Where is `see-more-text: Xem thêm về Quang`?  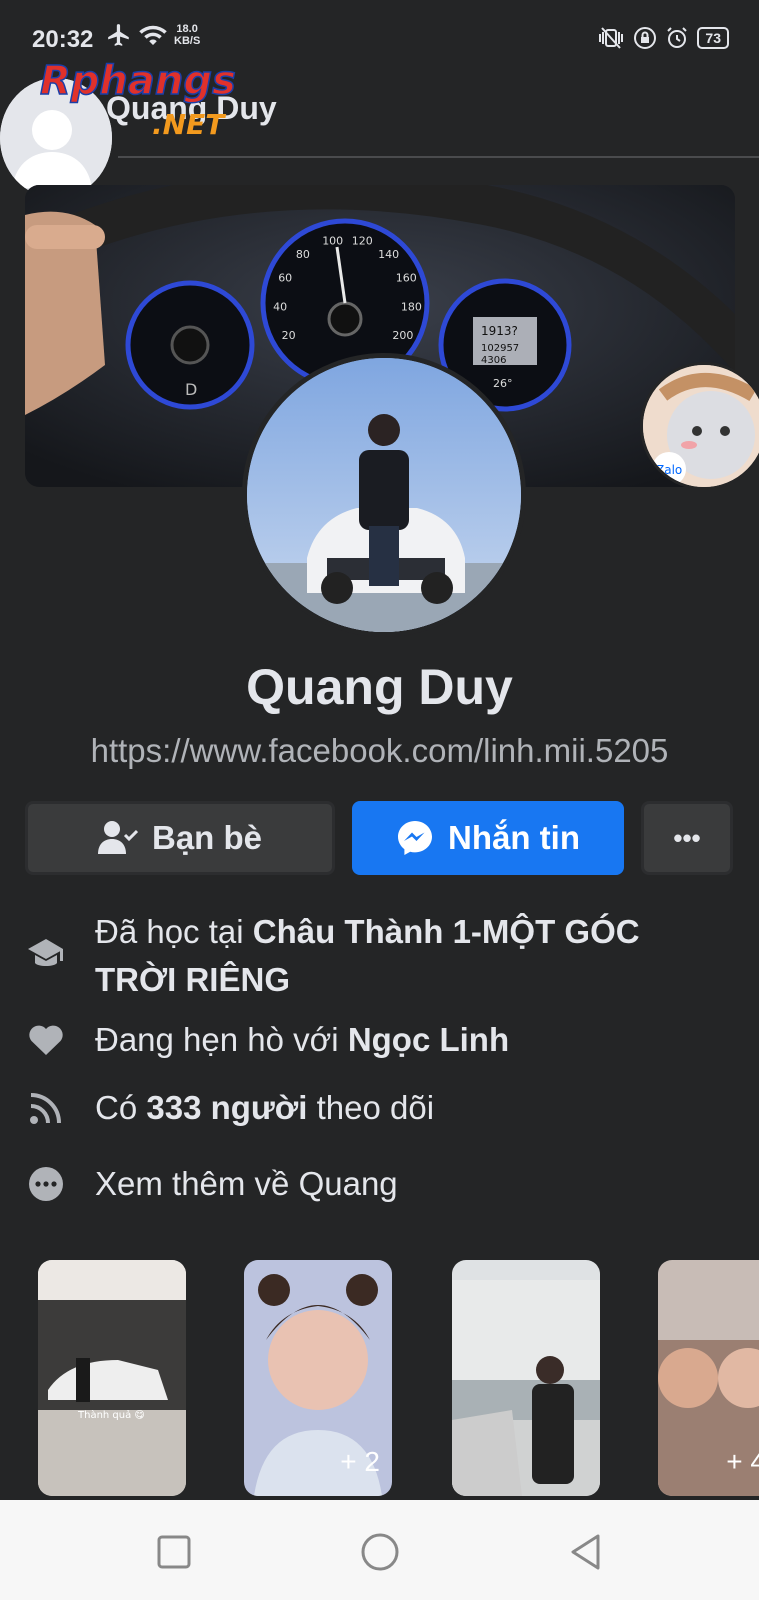 see-more-text: Xem thêm về Quang is located at coordinates (246, 1184).